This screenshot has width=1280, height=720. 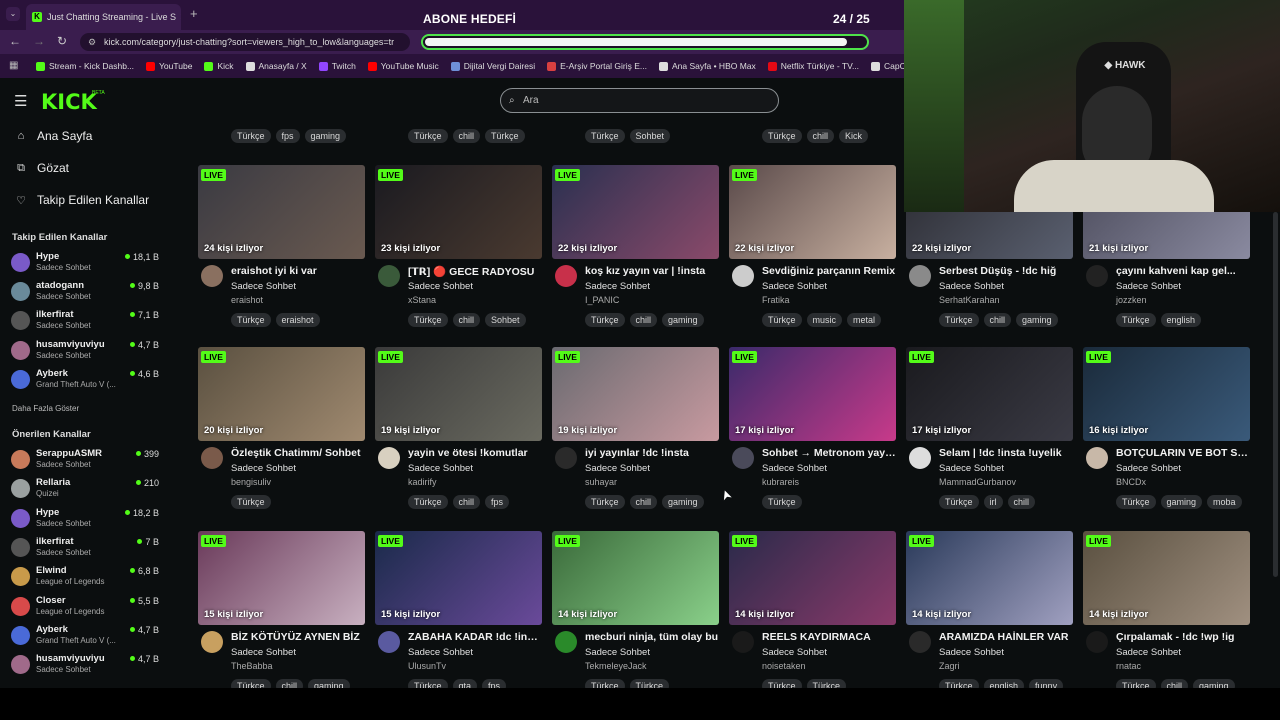 What do you see at coordinates (1275, 394) in the screenshot?
I see `page-scrollbar` at bounding box center [1275, 394].